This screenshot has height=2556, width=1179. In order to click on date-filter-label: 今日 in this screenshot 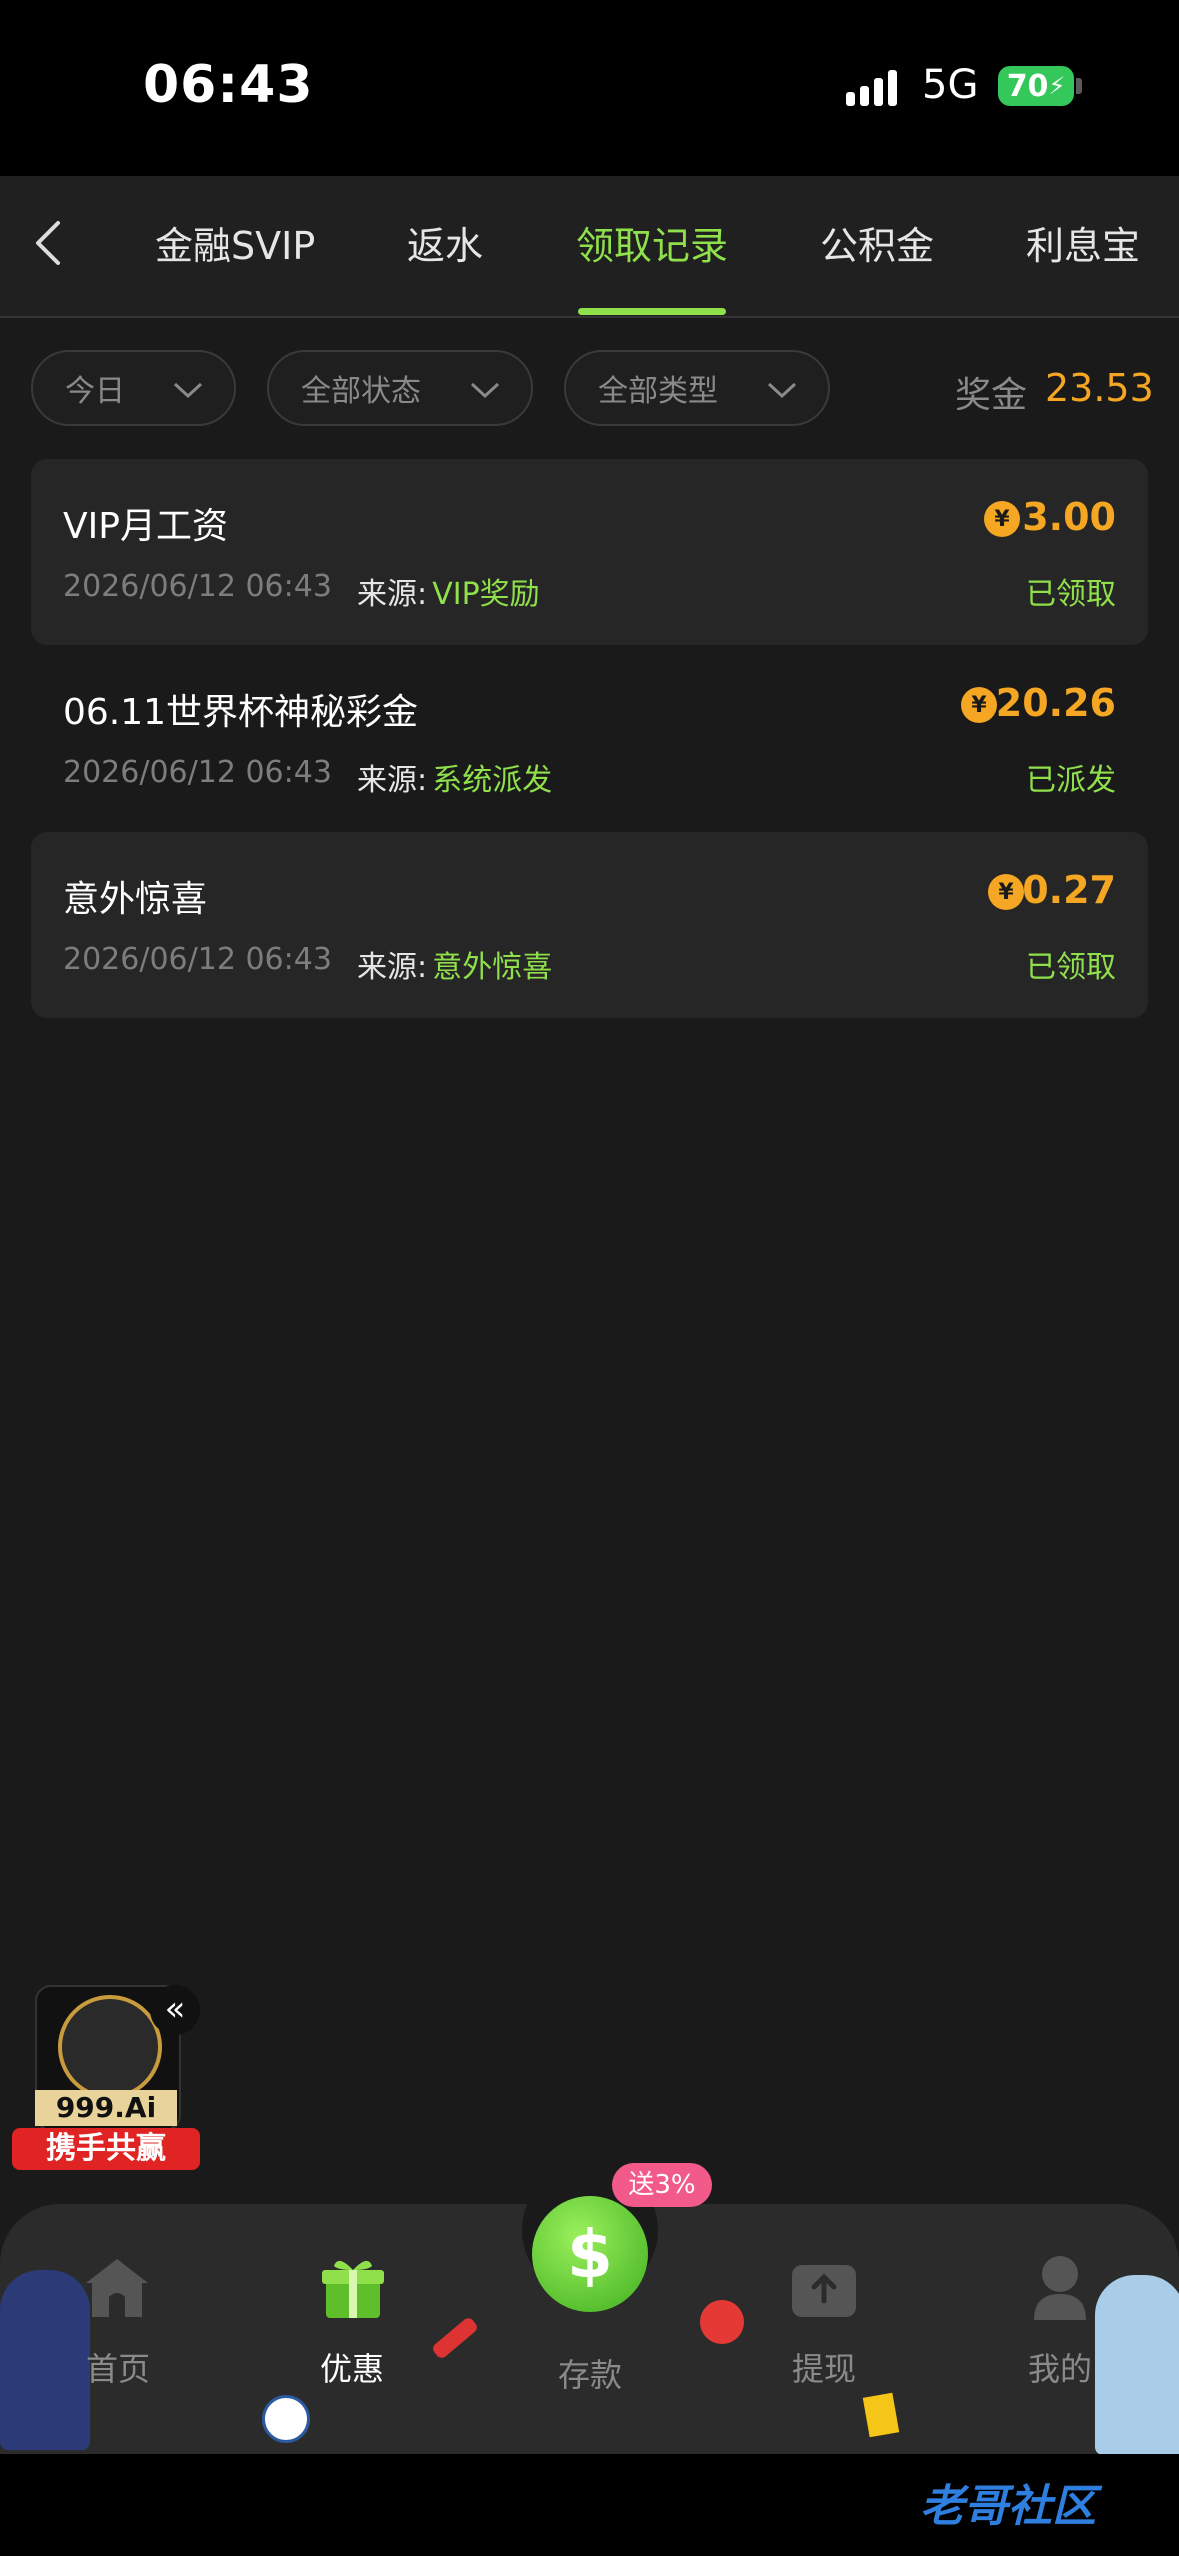, I will do `click(95, 391)`.